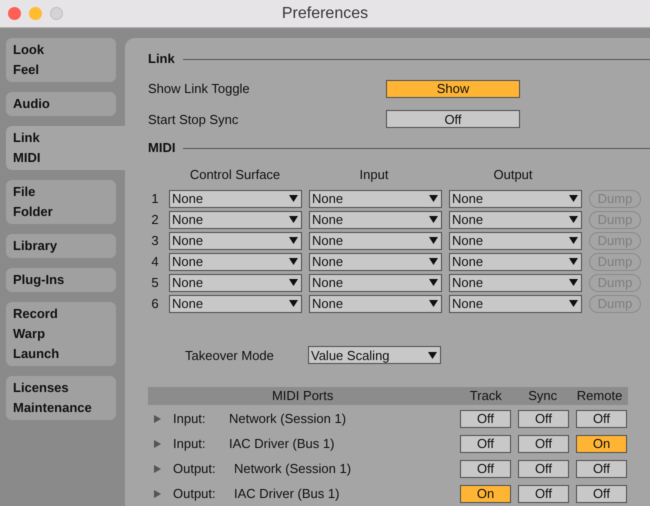 This screenshot has height=506, width=650. What do you see at coordinates (388, 396) in the screenshot?
I see `table-header: MIDI Ports Track Sync Remote` at bounding box center [388, 396].